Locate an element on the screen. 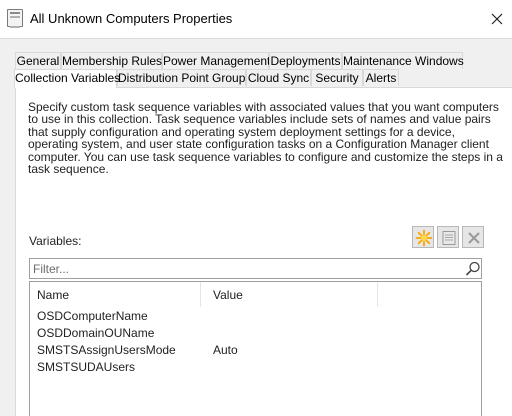 Image resolution: width=512 pixels, height=416 pixels. tab-membership-rules: Membership Rules is located at coordinates (111, 60).